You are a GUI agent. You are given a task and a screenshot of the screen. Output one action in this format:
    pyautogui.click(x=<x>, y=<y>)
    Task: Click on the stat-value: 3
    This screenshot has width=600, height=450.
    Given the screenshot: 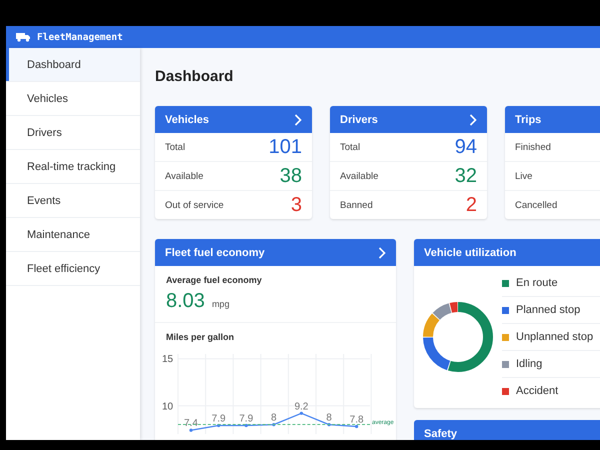 What is the action you would take?
    pyautogui.click(x=296, y=205)
    